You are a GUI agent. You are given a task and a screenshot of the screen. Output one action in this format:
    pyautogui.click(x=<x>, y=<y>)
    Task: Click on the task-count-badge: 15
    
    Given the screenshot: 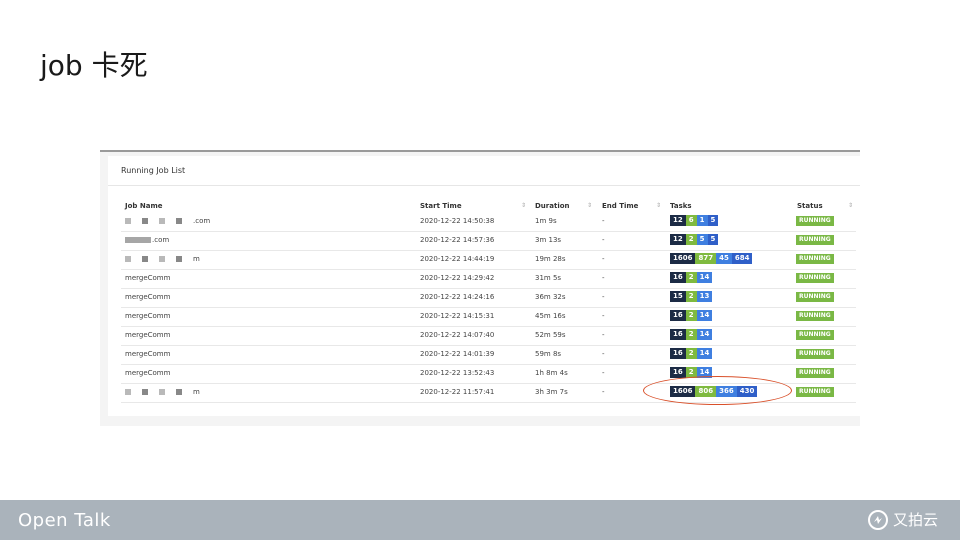 What is the action you would take?
    pyautogui.click(x=678, y=296)
    